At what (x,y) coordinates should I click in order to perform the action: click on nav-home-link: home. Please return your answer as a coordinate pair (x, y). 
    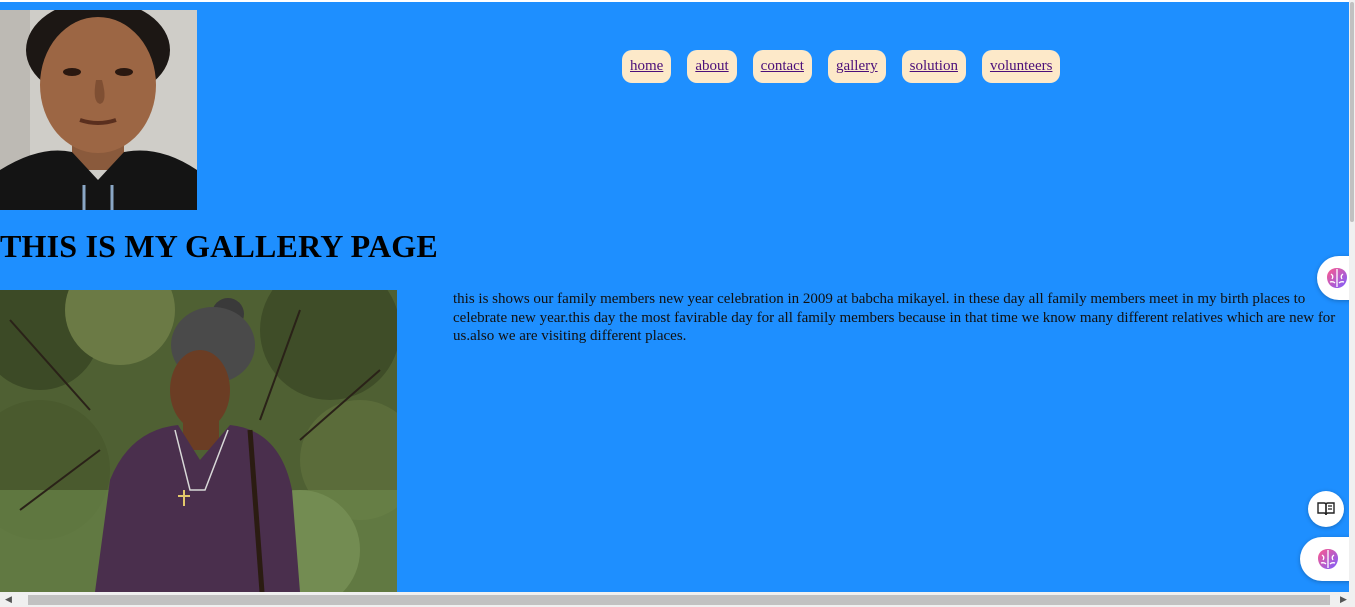
    Looking at the image, I should click on (647, 66).